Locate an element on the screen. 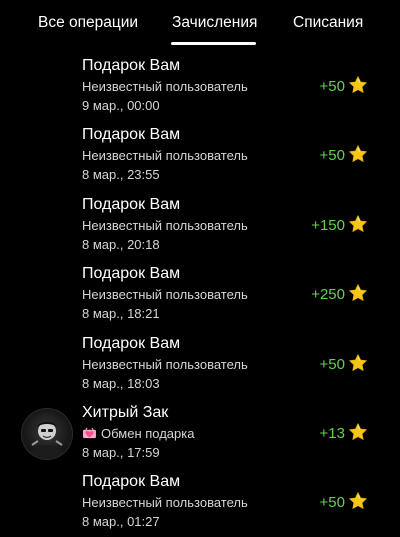 The image size is (400, 537). transaction-subtitle: Обмен подарка is located at coordinates (148, 433).